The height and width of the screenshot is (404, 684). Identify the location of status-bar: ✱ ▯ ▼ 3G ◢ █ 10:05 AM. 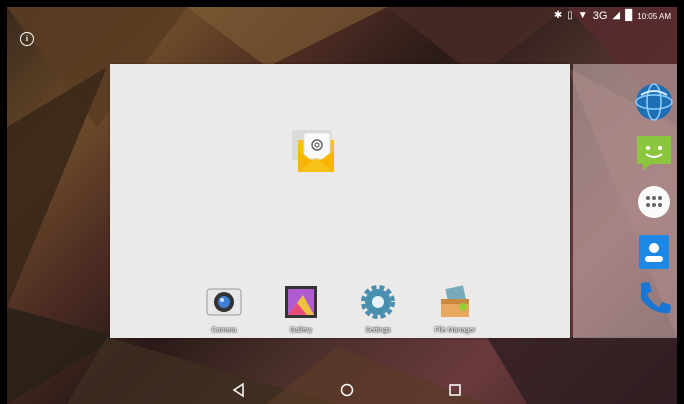
(612, 16).